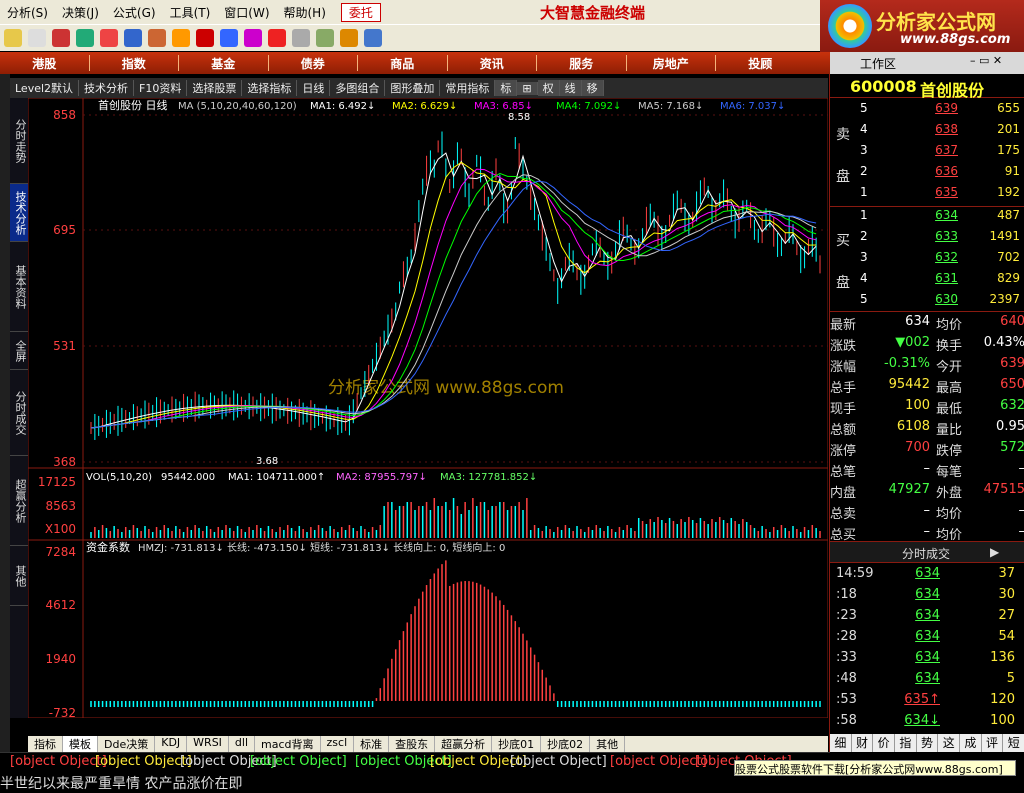 The height and width of the screenshot is (793, 1024). I want to click on money-icon, so click(85, 38).